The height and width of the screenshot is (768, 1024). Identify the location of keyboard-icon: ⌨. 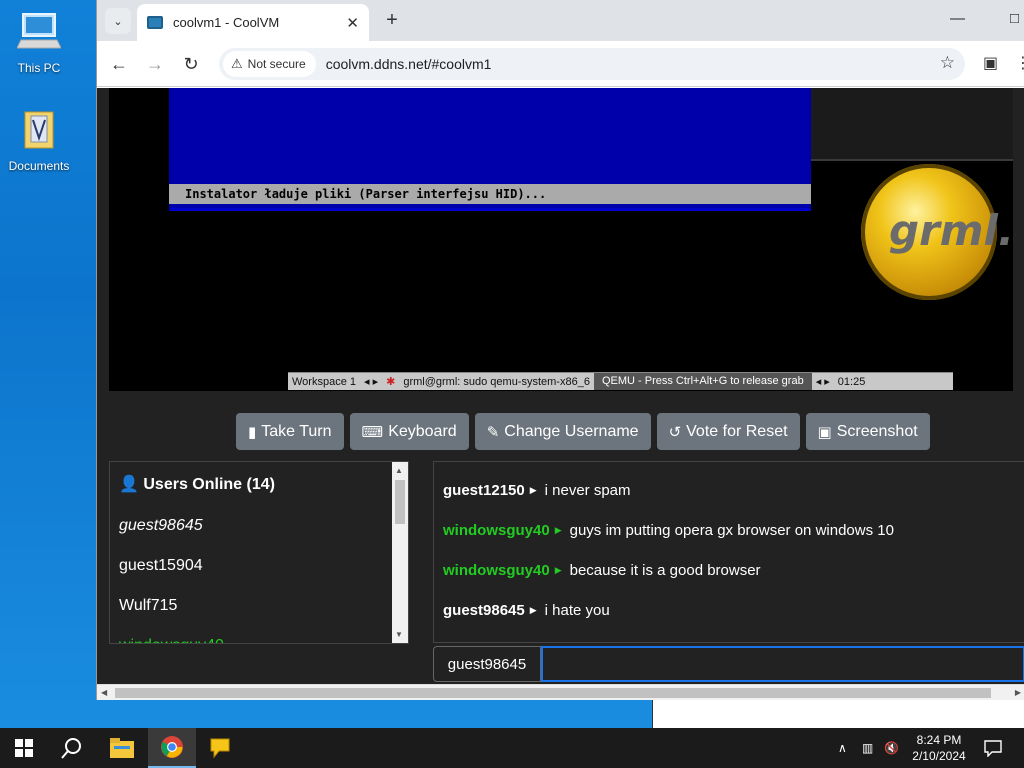
(372, 432).